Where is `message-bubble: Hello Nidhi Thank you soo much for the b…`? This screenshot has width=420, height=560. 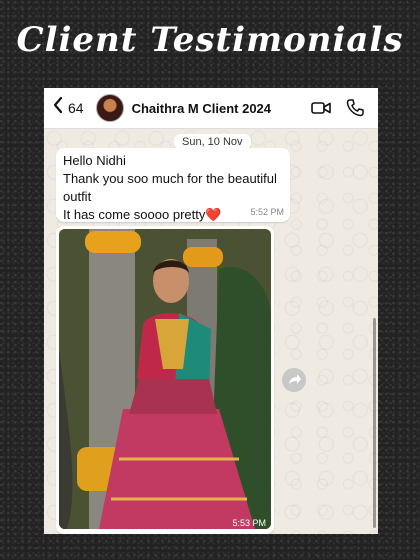
message-bubble: Hello Nidhi Thank you soo much for the b… is located at coordinates (173, 185).